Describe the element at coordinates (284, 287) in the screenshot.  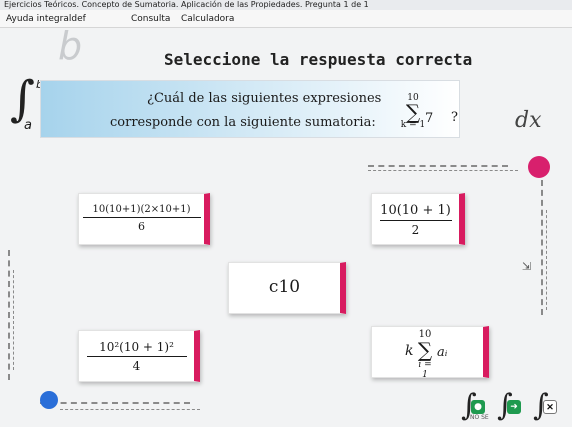
I see `option-text: c10` at that location.